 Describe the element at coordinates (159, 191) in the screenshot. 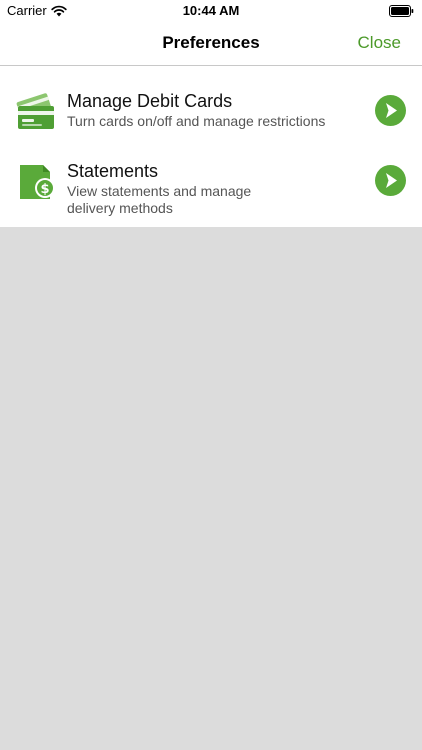

I see `list-item-subtitle-line: View statements and manage` at that location.